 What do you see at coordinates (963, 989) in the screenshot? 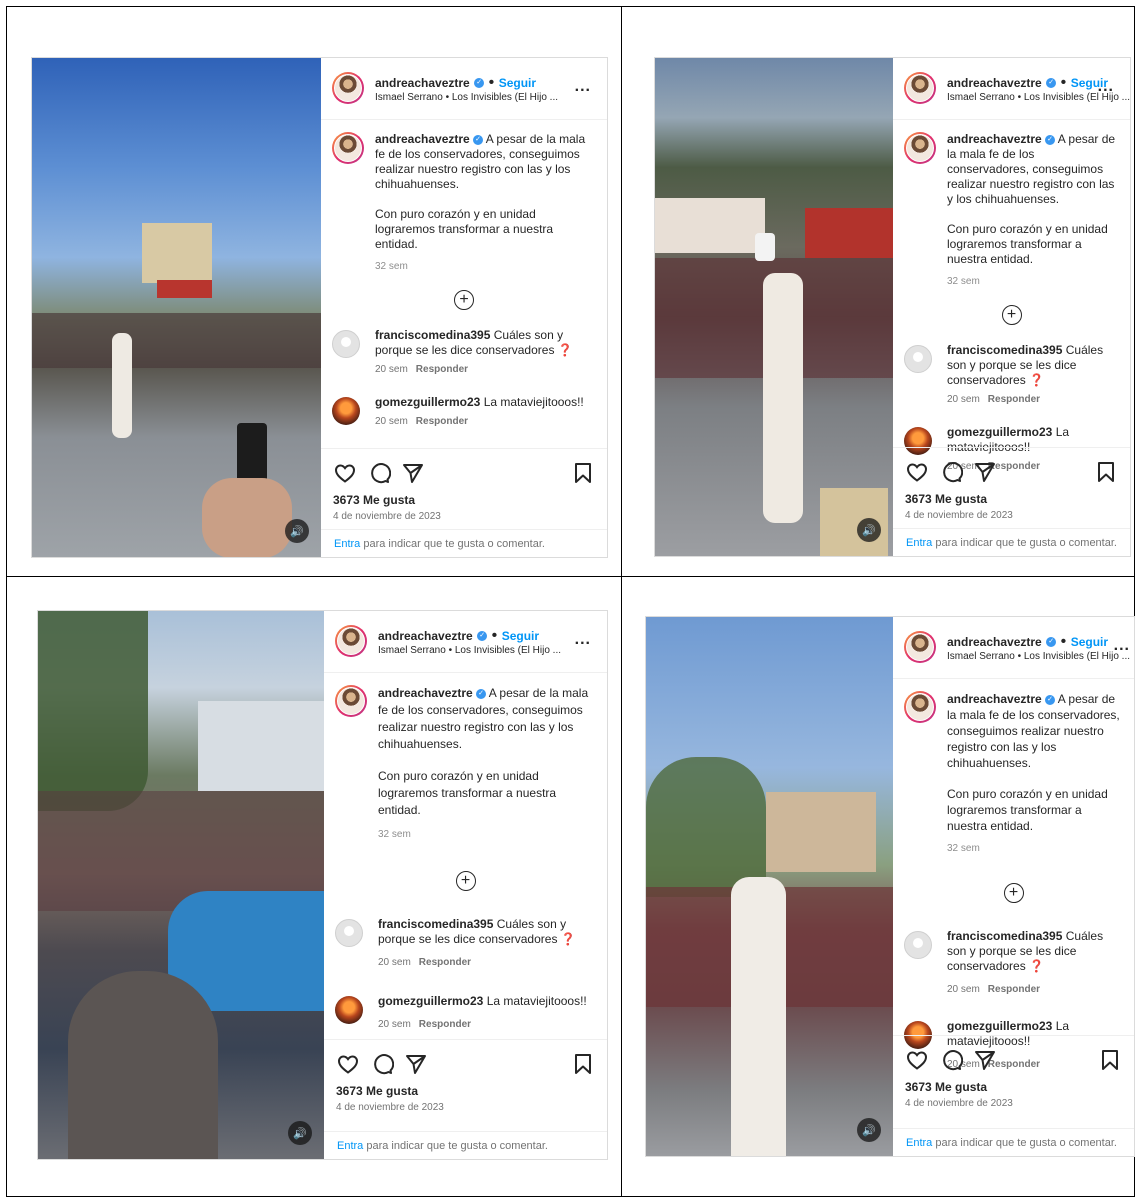
I see `comment-time: 20 sem` at bounding box center [963, 989].